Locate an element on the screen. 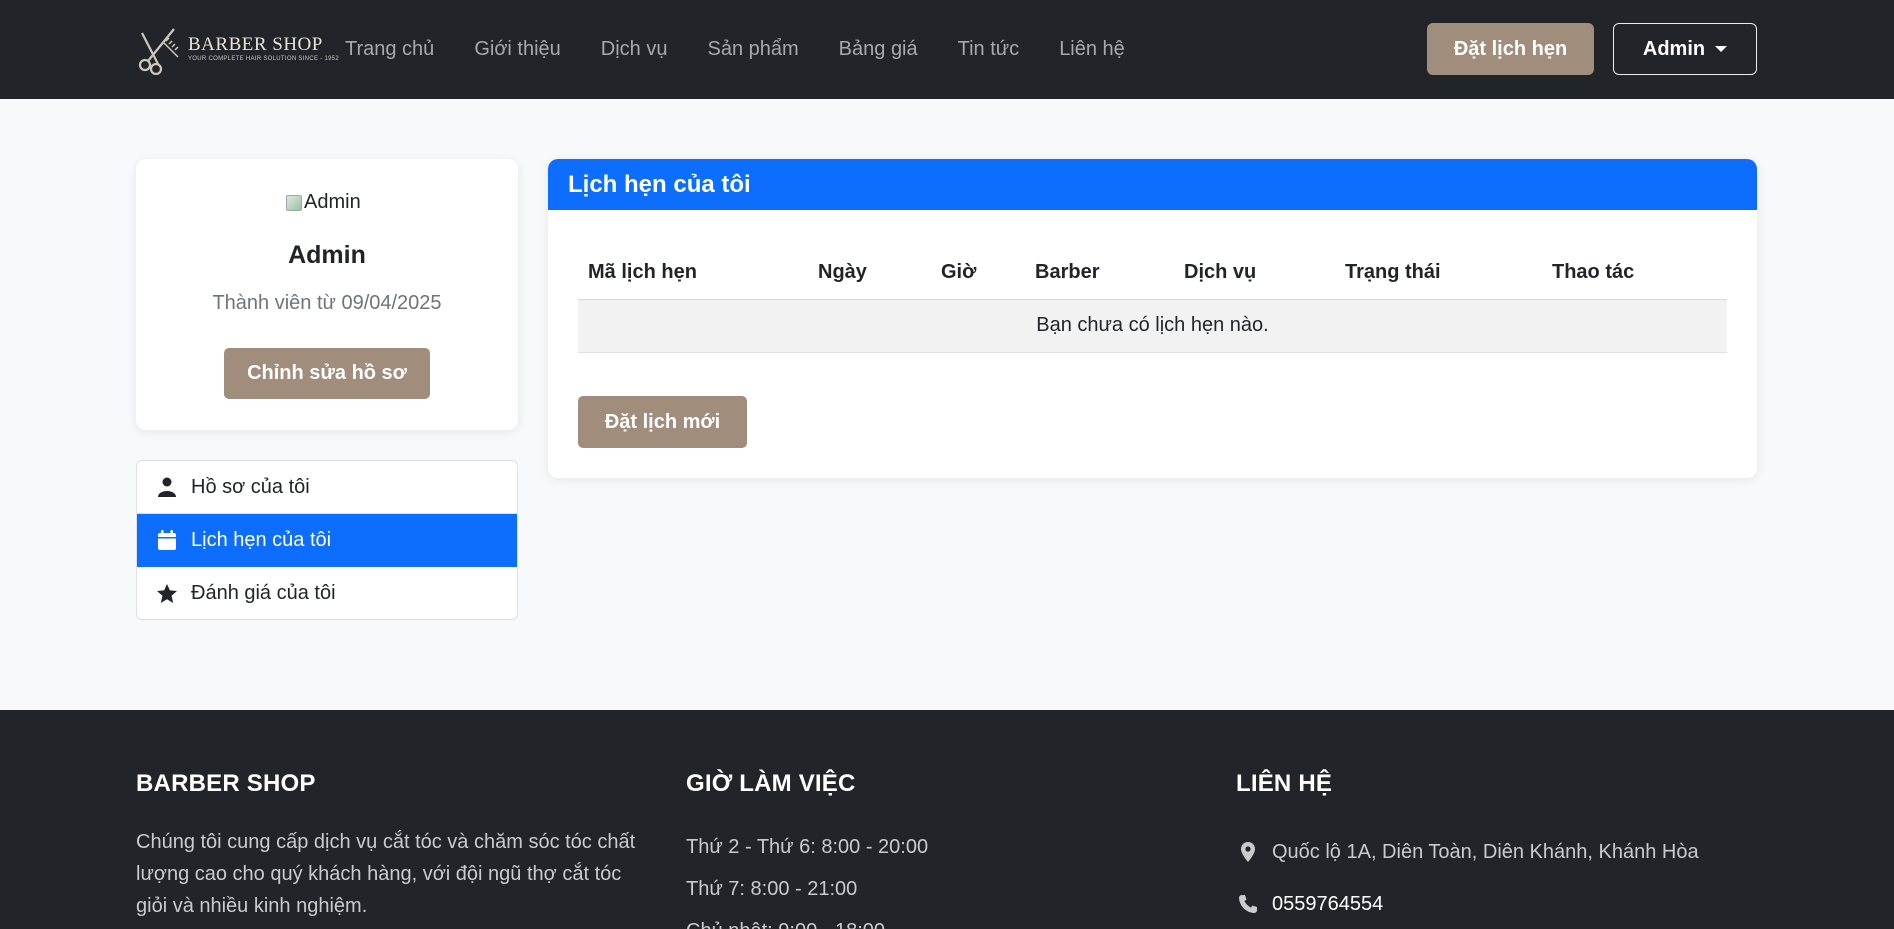  map-pin-icon is located at coordinates (1248, 852).